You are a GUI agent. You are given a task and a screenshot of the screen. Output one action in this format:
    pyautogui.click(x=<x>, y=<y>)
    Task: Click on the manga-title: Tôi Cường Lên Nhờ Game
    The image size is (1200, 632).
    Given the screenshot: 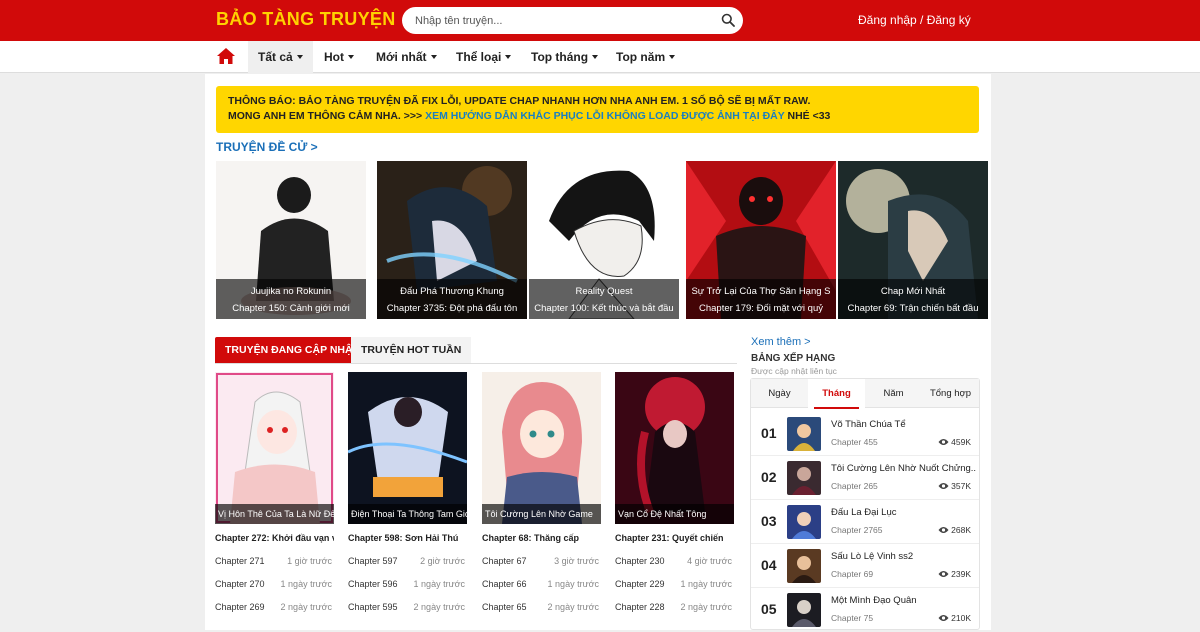 What is the action you would take?
    pyautogui.click(x=541, y=514)
    